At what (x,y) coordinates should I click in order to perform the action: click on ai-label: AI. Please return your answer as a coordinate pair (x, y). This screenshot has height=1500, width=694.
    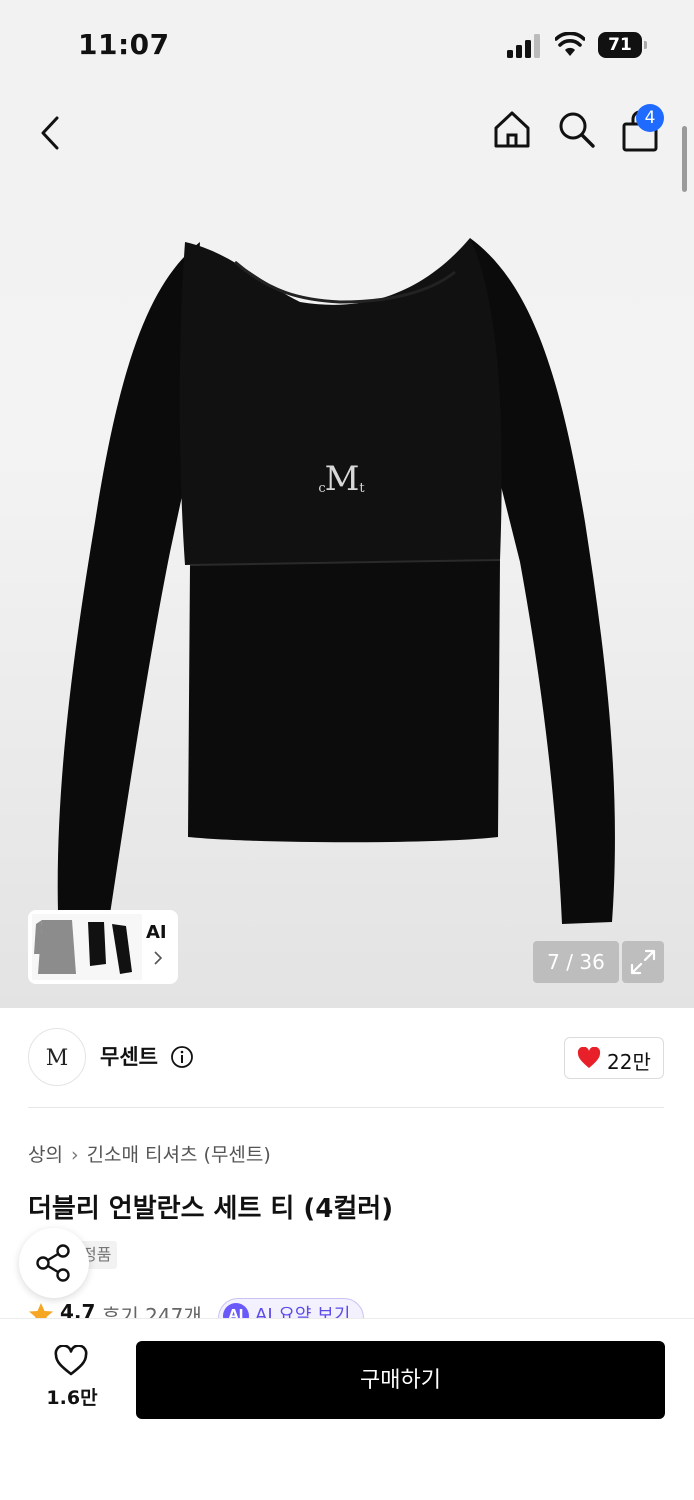
    Looking at the image, I should click on (156, 932).